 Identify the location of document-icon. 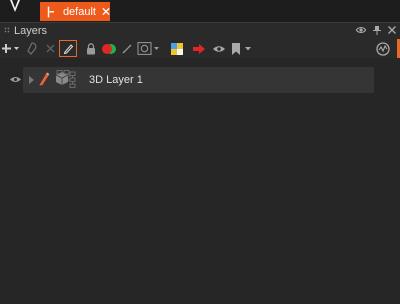
(51, 11).